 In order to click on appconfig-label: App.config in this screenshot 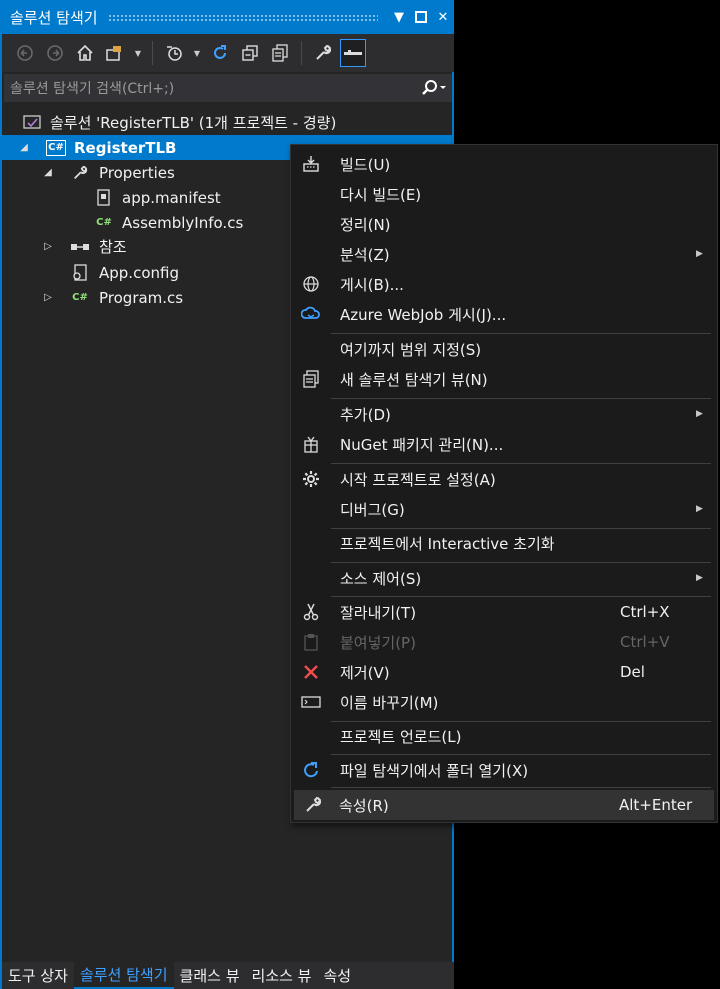, I will do `click(139, 272)`.